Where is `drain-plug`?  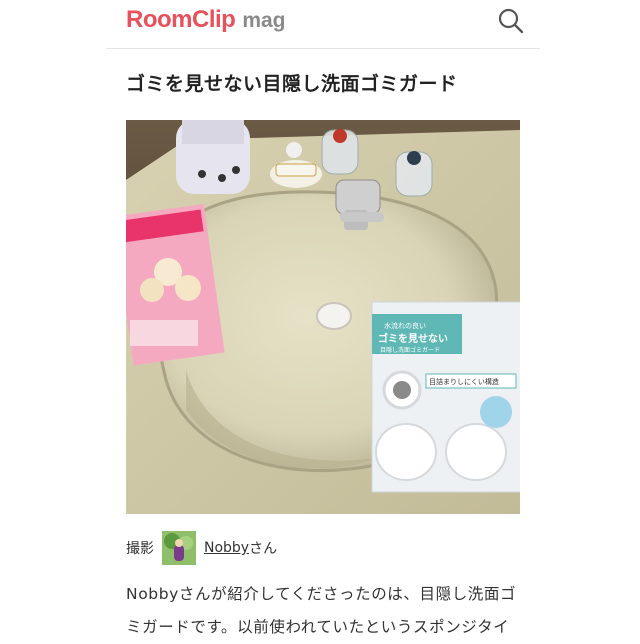 drain-plug is located at coordinates (334, 316).